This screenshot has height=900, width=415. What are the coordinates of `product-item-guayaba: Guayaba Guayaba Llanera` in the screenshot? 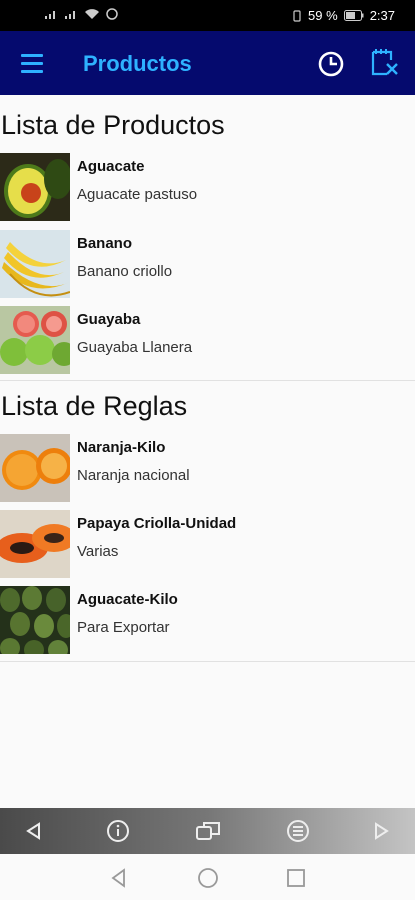 It's located at (207, 342).